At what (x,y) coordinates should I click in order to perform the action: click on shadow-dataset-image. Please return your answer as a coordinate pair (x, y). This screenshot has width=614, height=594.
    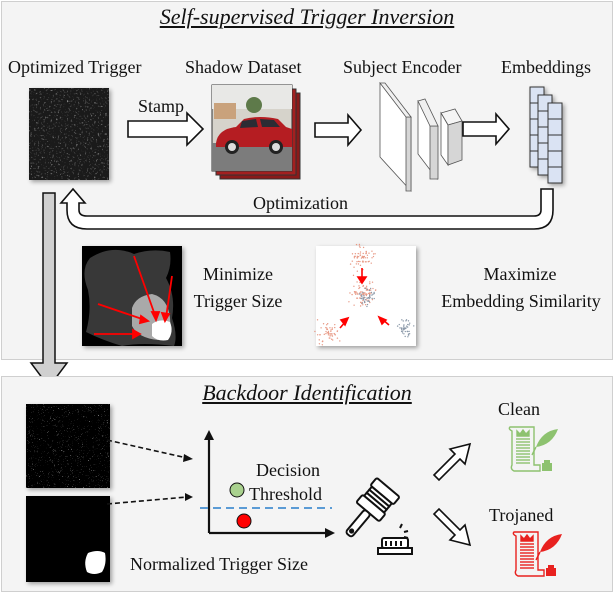
    Looking at the image, I should click on (256, 132).